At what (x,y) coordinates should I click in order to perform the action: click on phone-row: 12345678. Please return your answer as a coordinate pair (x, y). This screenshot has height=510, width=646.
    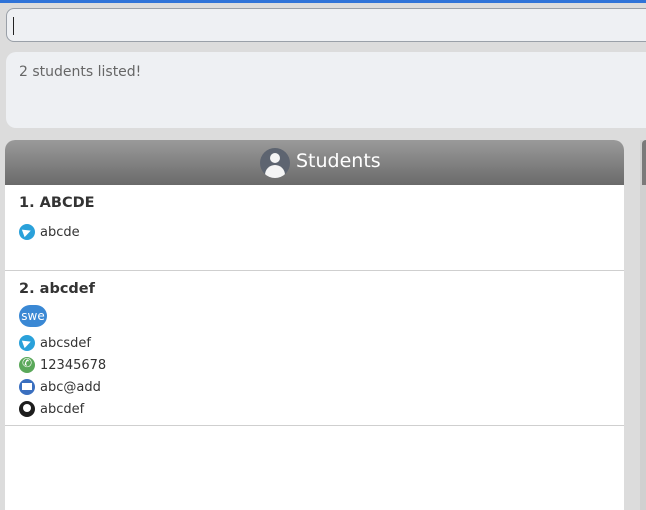
    Looking at the image, I should click on (62, 365).